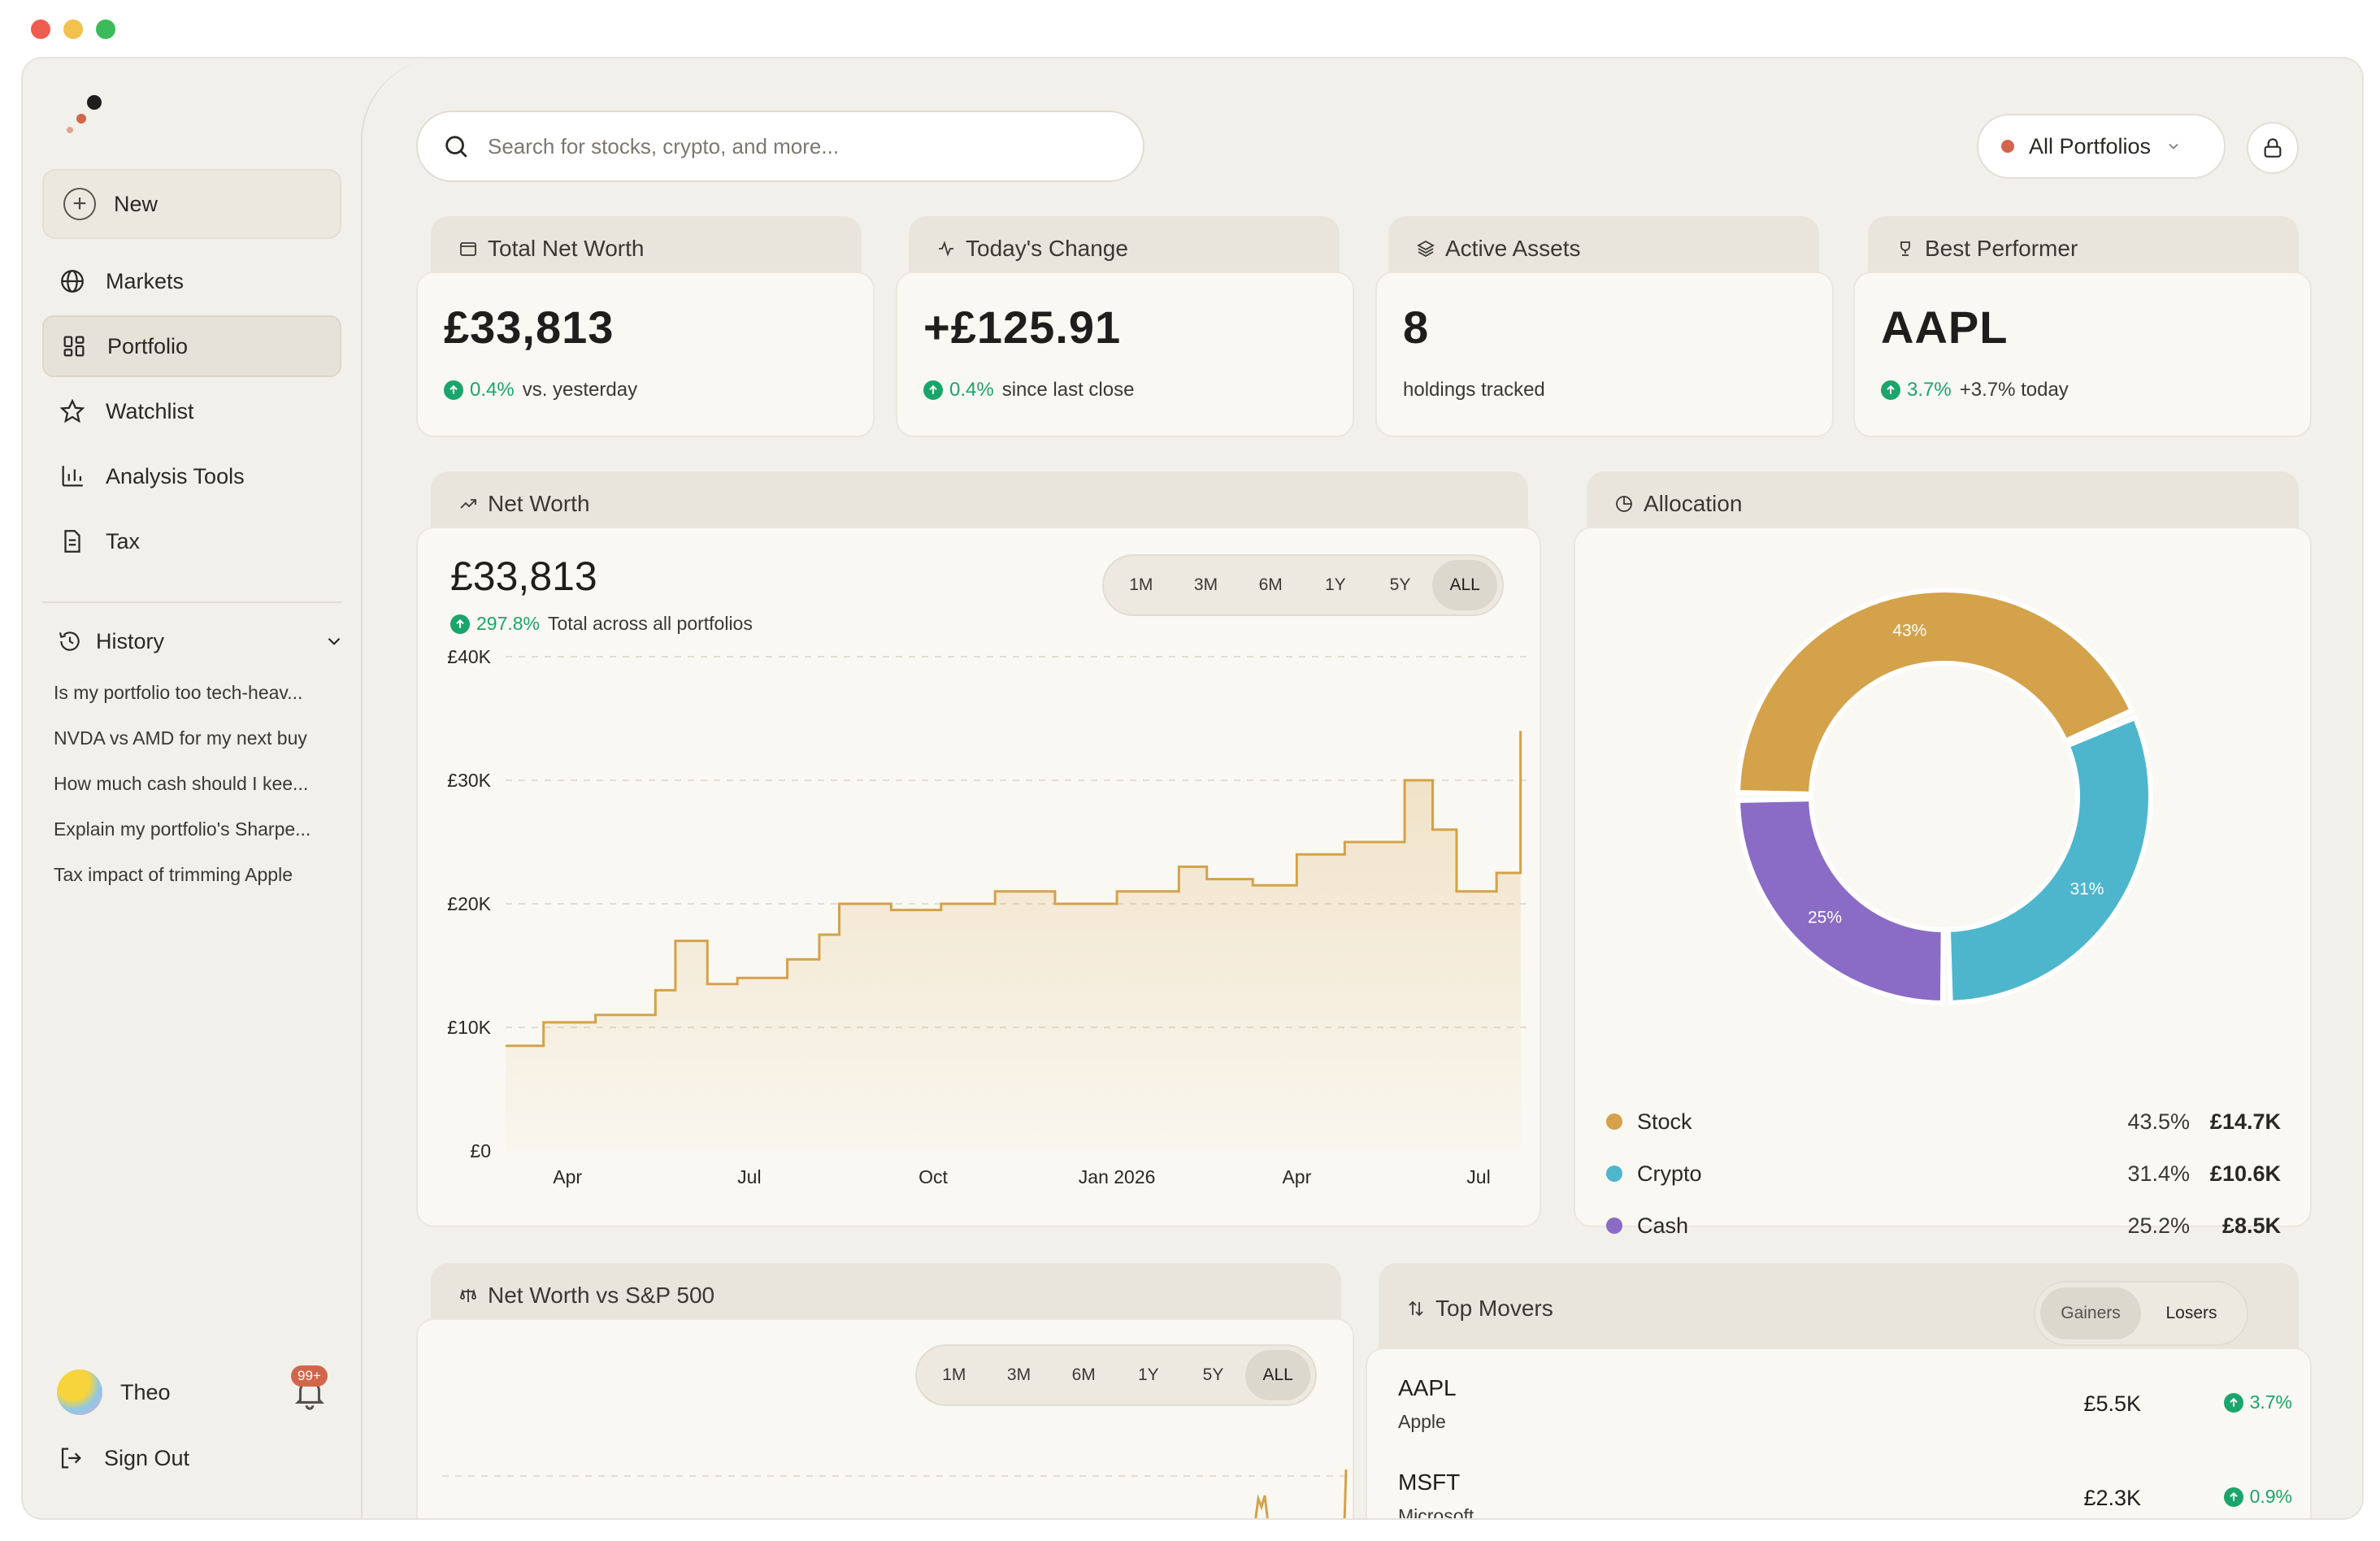 The width and height of the screenshot is (2380, 1541). Describe the element at coordinates (130, 641) in the screenshot. I see `history-label: History` at that location.